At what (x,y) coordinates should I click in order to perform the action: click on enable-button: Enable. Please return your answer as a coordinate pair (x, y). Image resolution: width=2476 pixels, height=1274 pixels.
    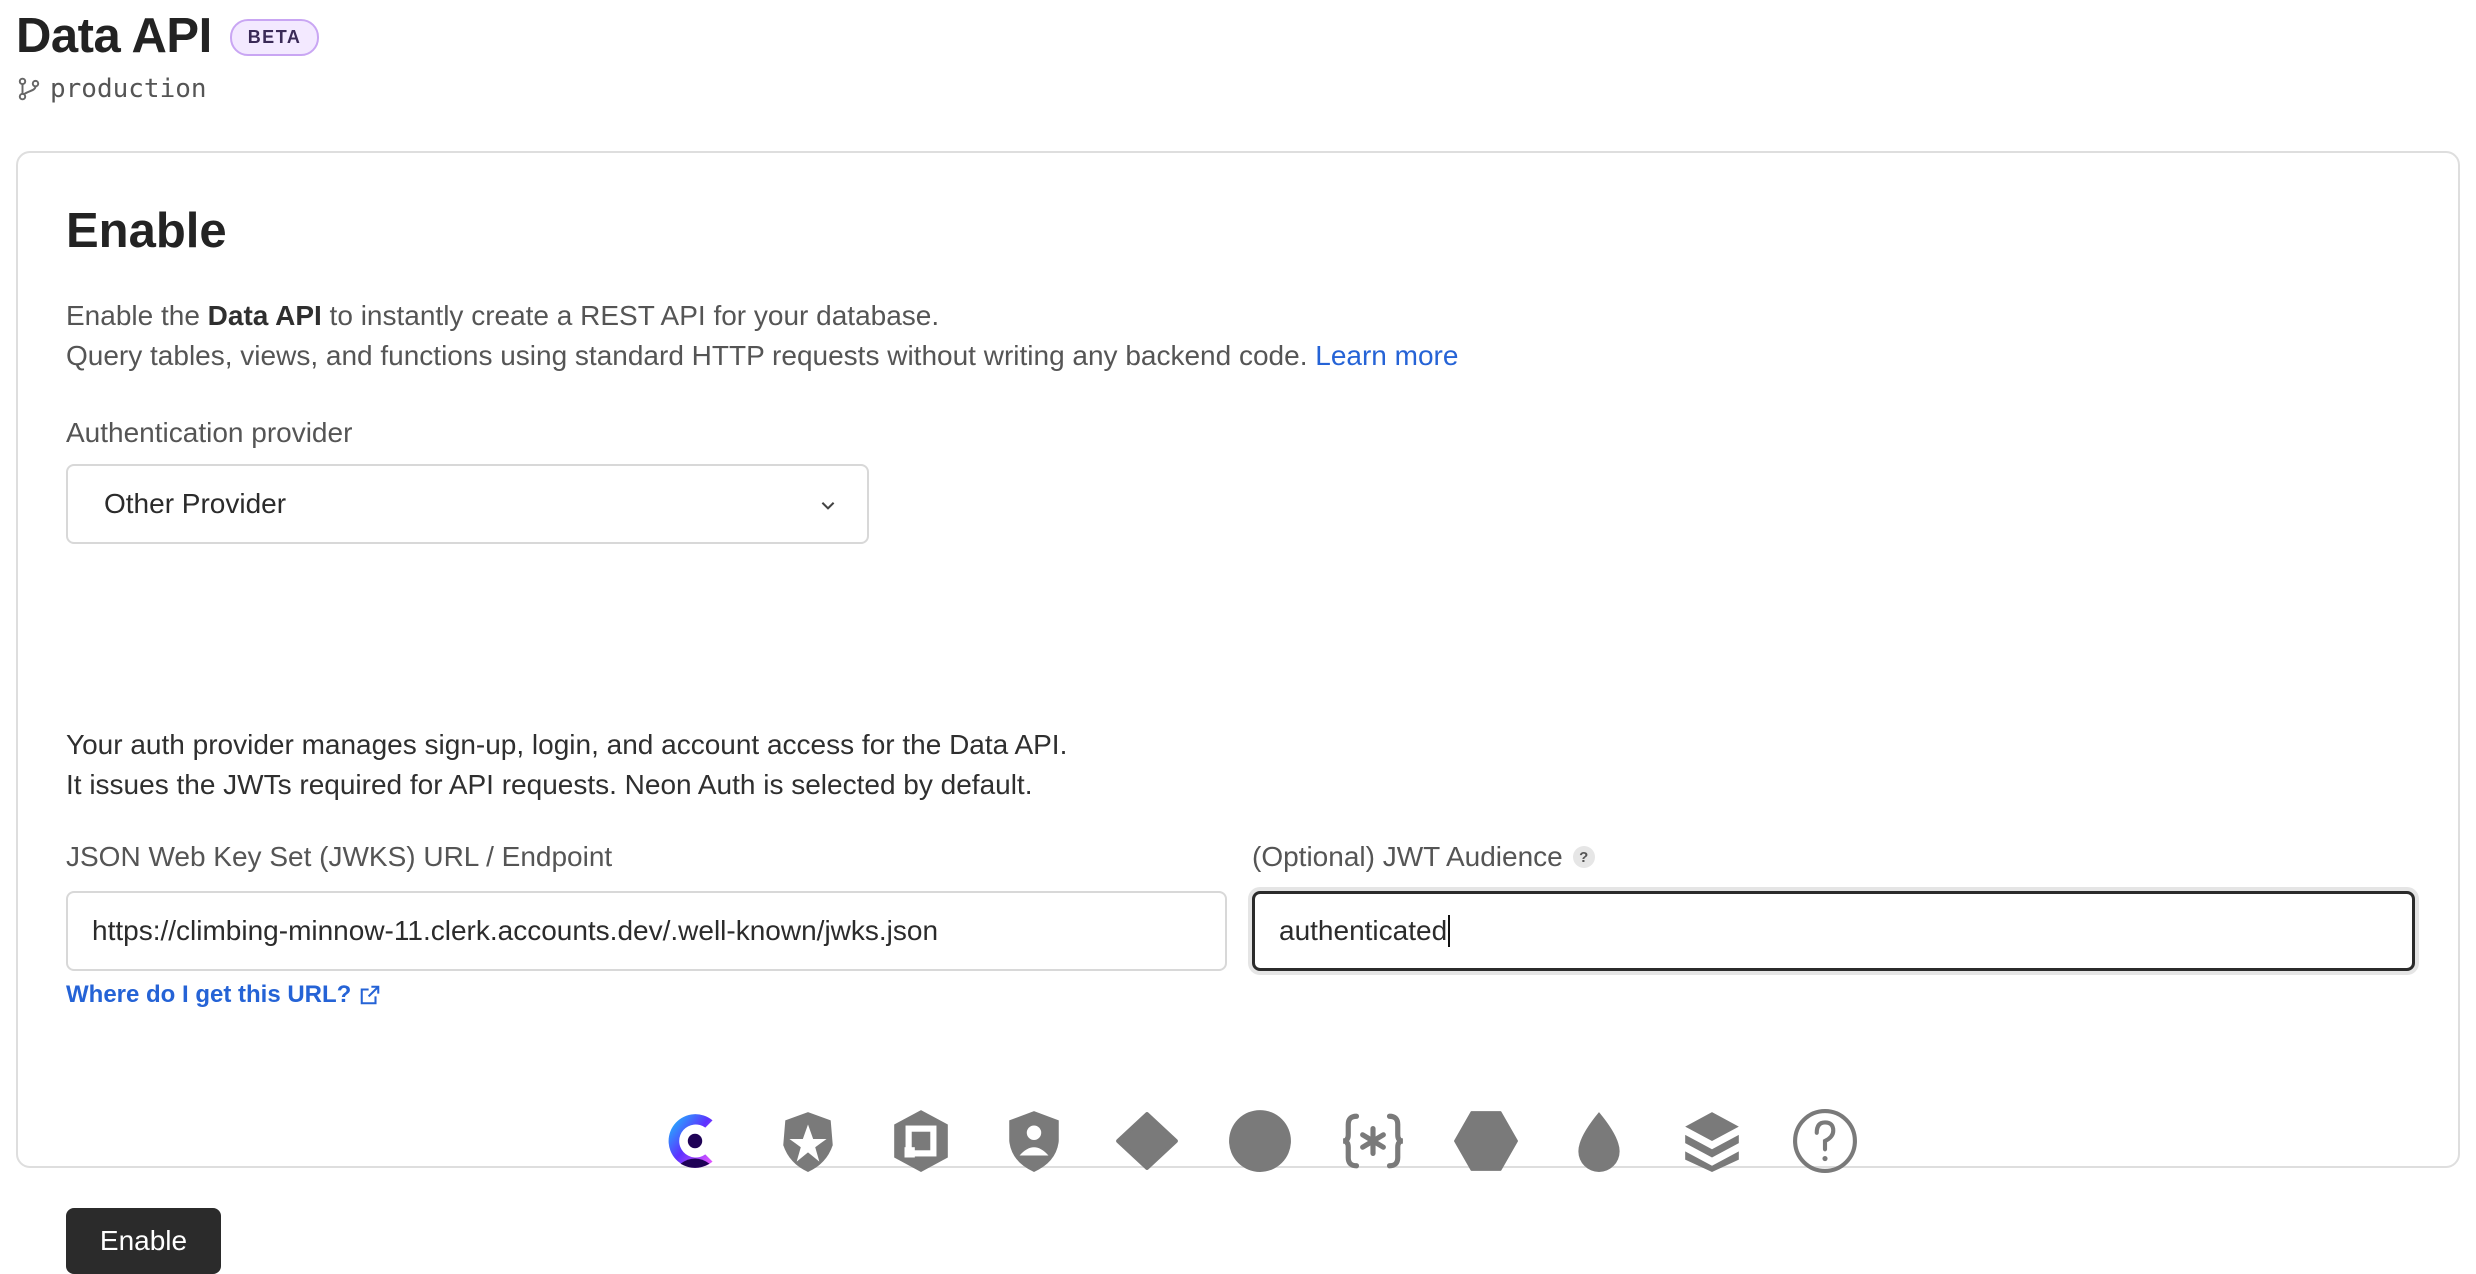
    Looking at the image, I should click on (143, 1241).